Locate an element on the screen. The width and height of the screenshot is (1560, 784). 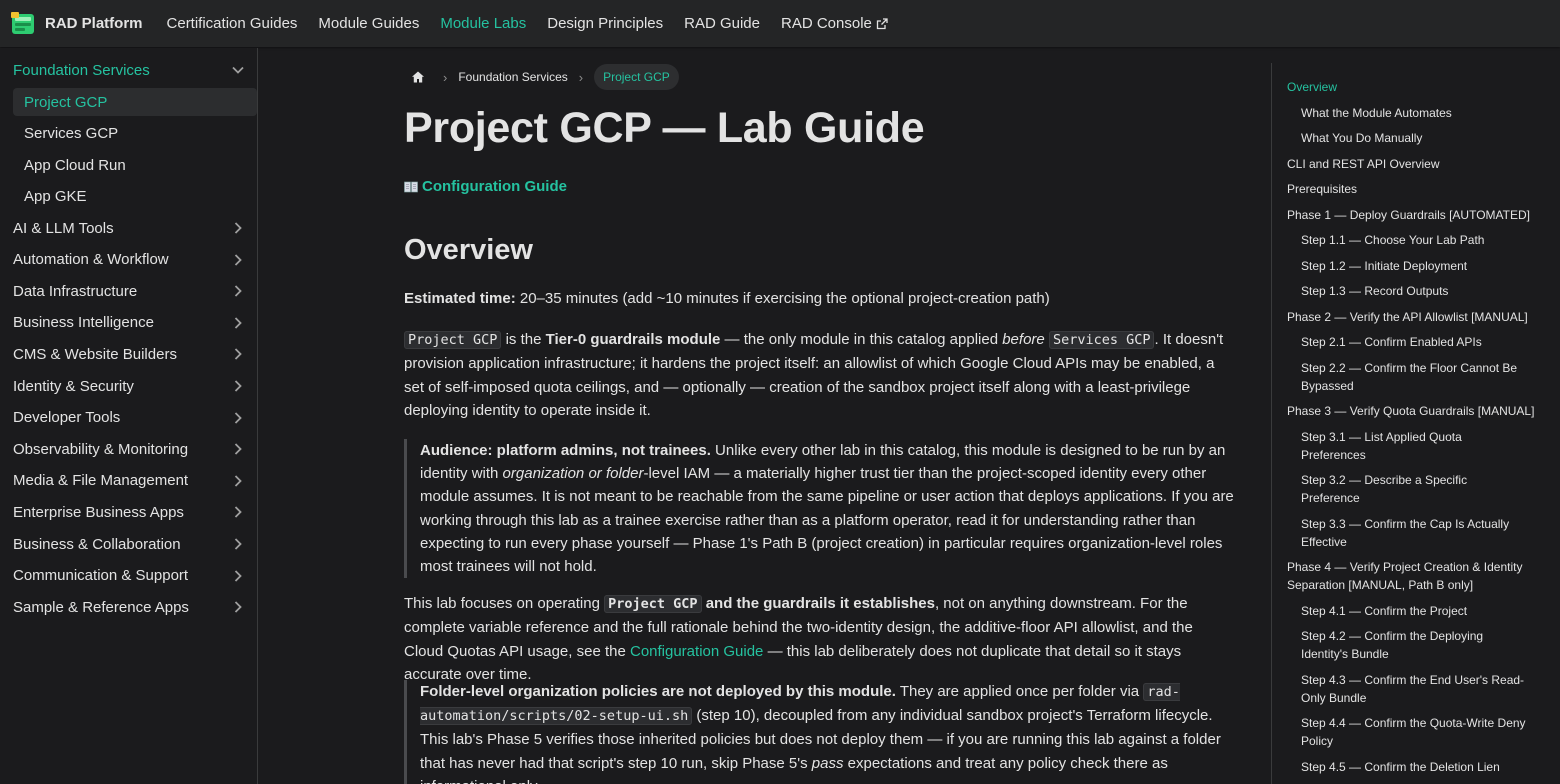
chevron-down-icon is located at coordinates (238, 70).